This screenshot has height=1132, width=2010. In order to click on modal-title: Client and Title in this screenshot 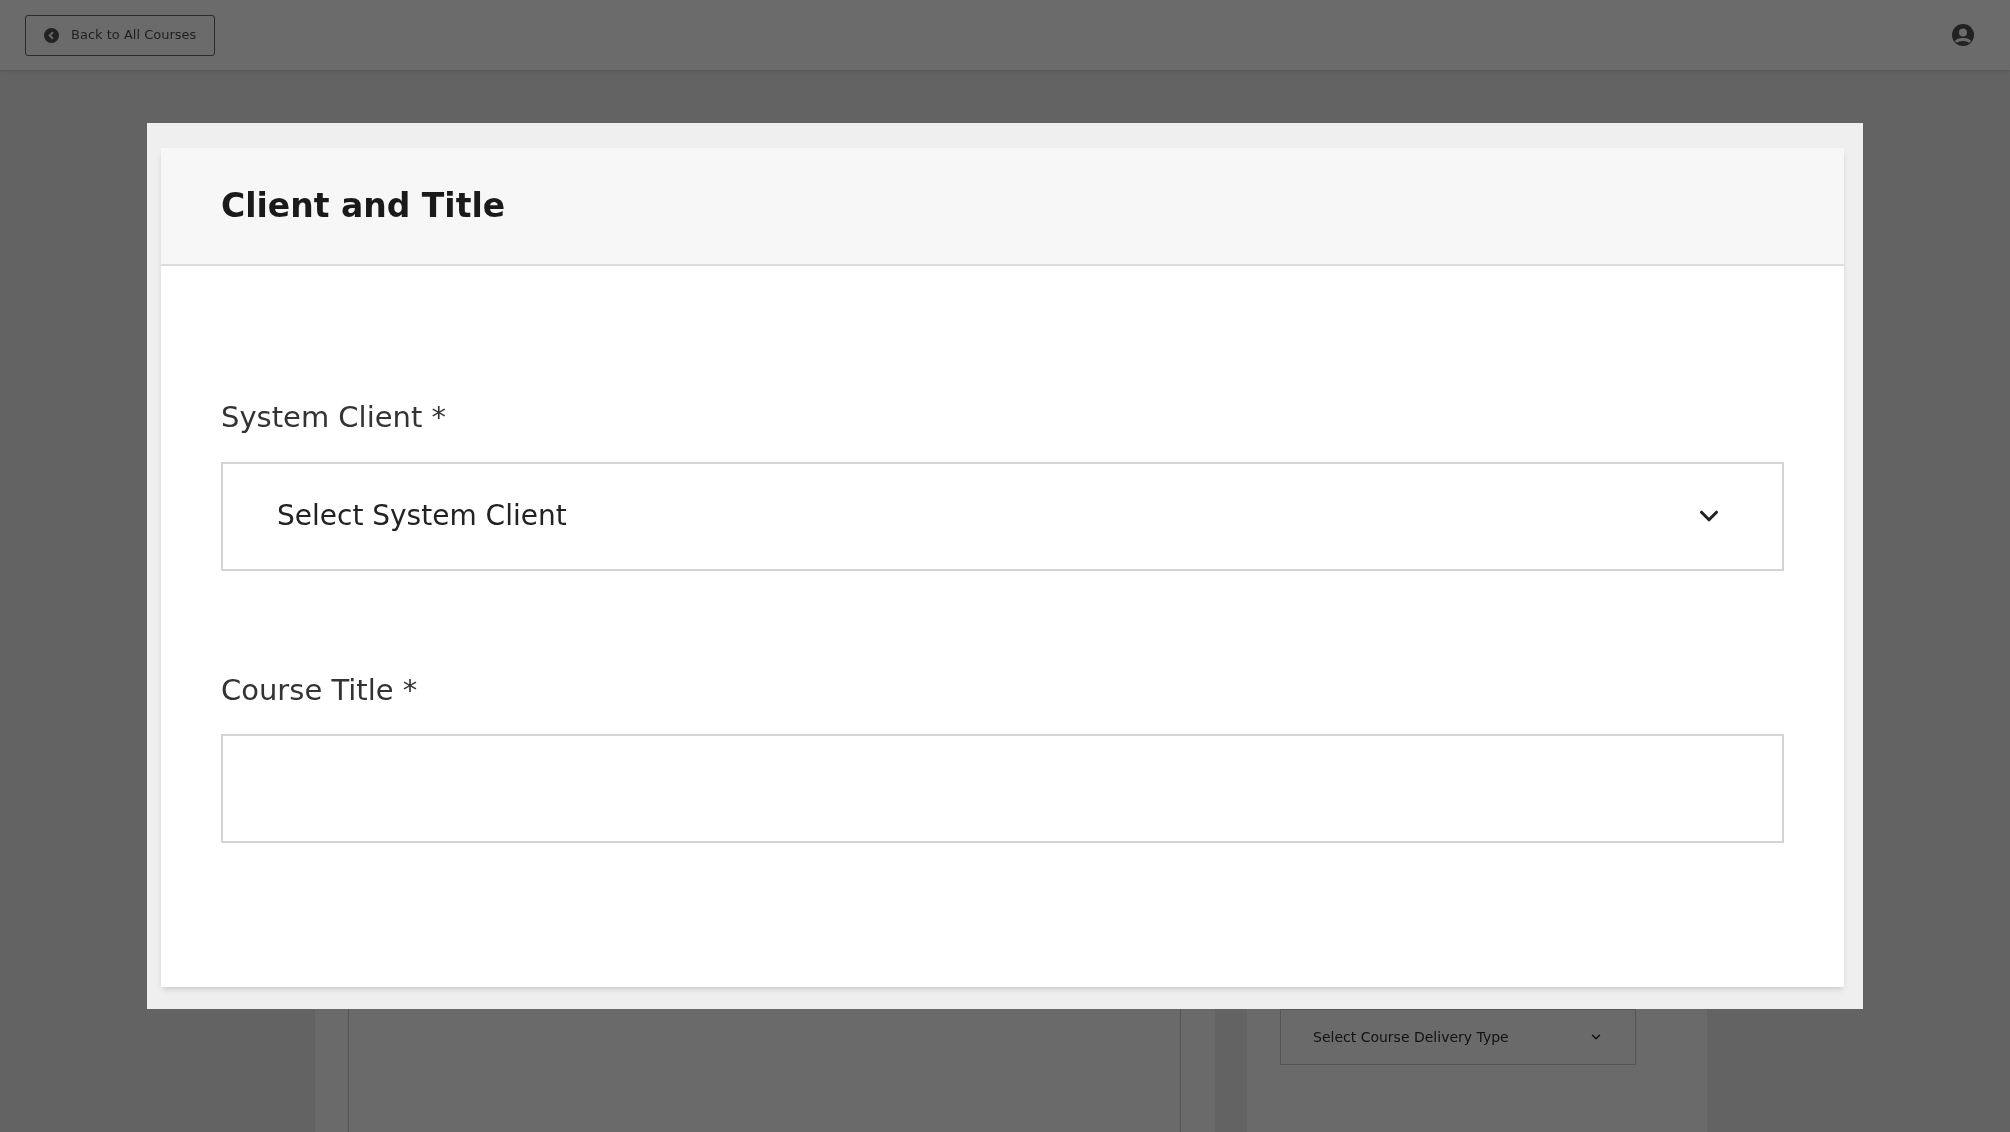, I will do `click(363, 206)`.